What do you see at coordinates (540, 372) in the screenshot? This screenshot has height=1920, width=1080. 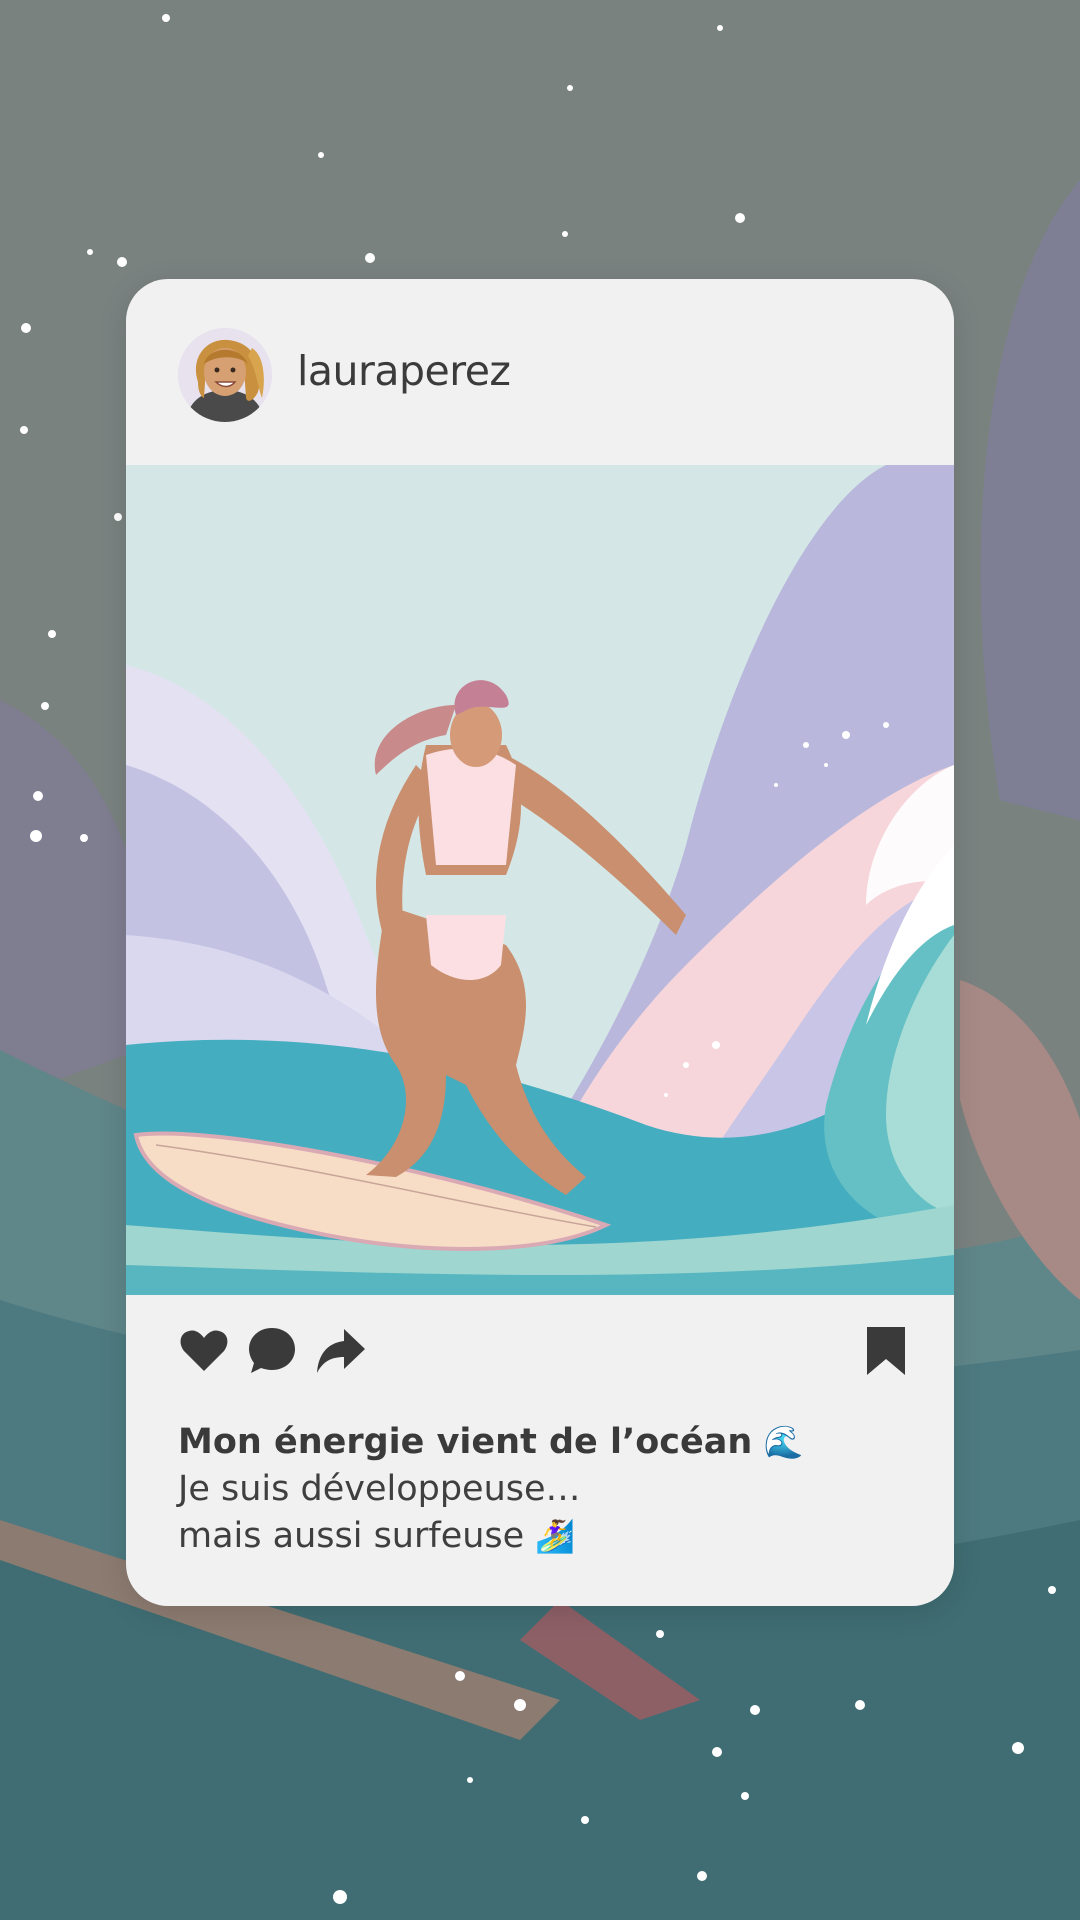 I see `post-header: lauraperez` at bounding box center [540, 372].